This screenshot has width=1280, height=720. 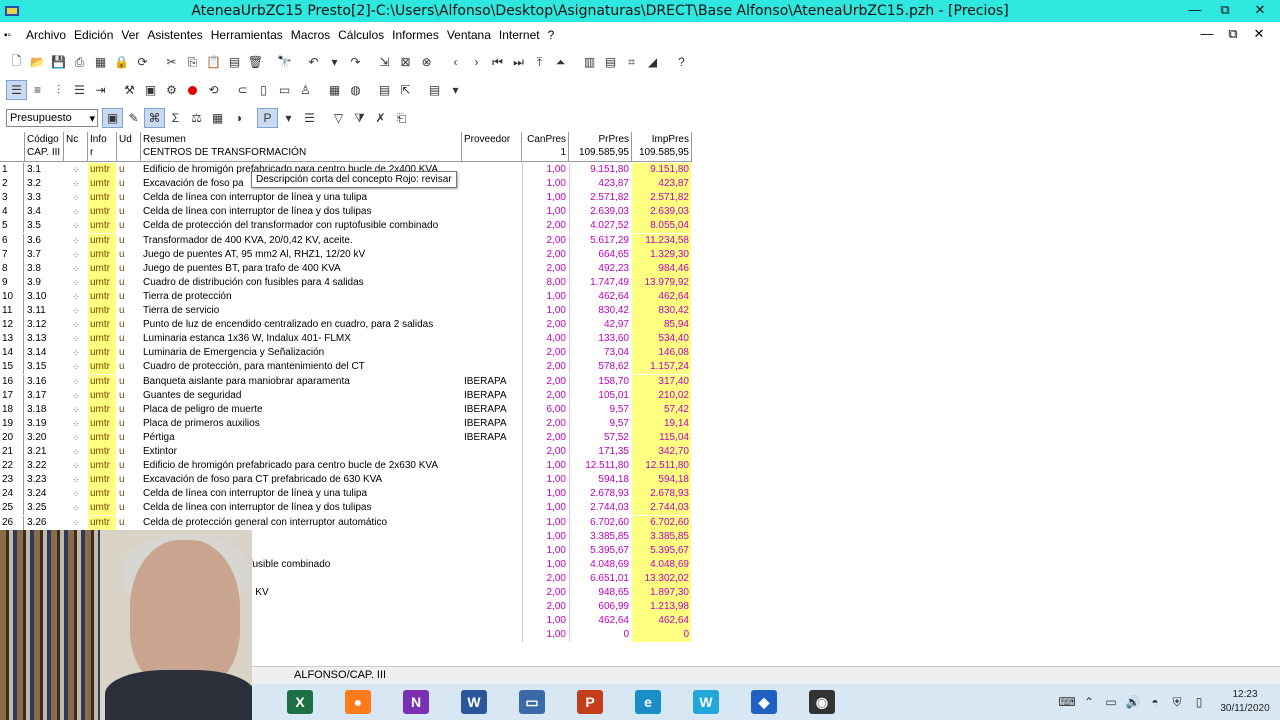 What do you see at coordinates (545, 282) in the screenshot?
I see `canpres-cell: 8,00` at bounding box center [545, 282].